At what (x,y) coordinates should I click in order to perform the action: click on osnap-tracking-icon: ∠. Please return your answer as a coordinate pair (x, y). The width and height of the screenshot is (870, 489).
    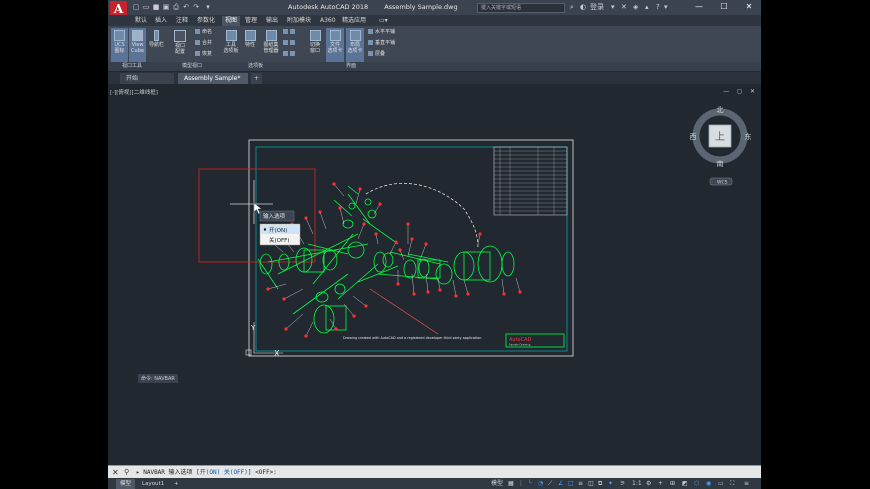
    Looking at the image, I should click on (560, 484).